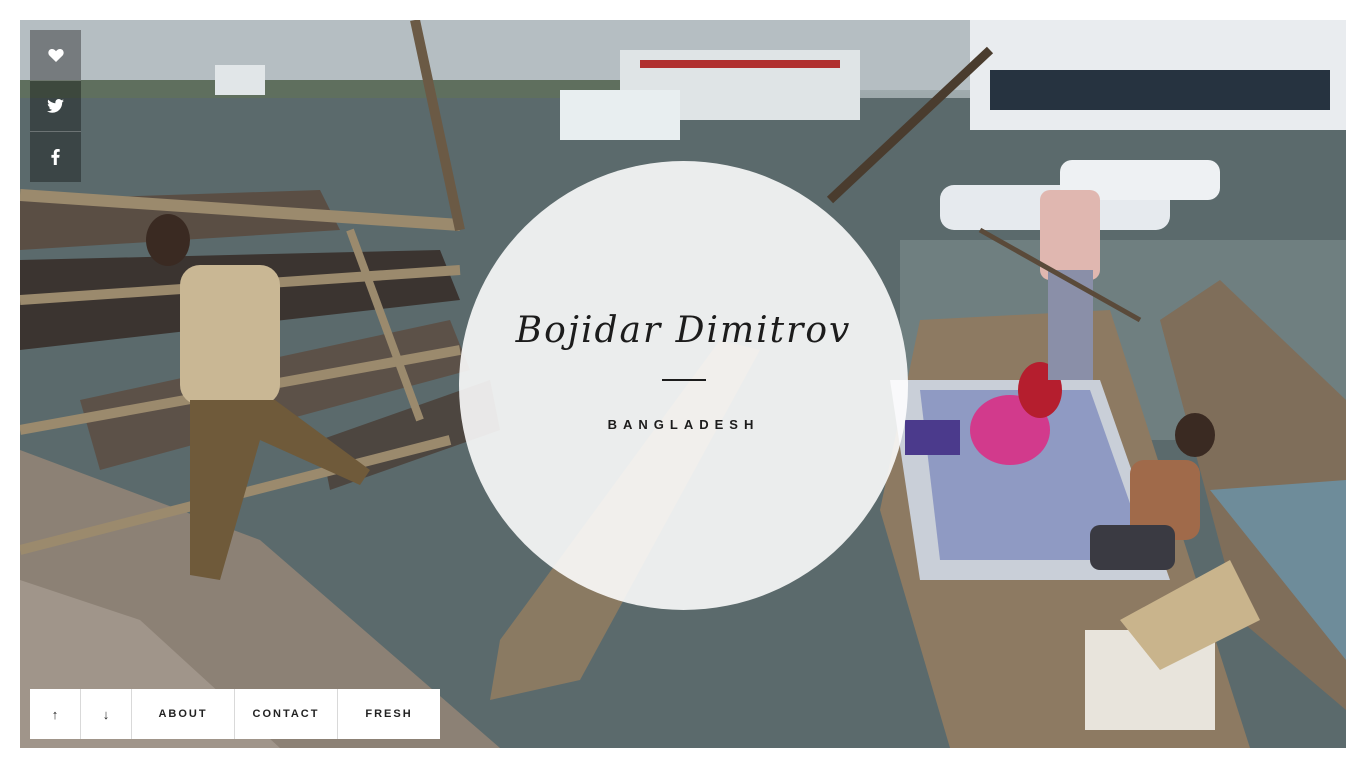 The height and width of the screenshot is (768, 1366). What do you see at coordinates (683, 424) in the screenshot?
I see `location-subtitle: BANGLADESH` at bounding box center [683, 424].